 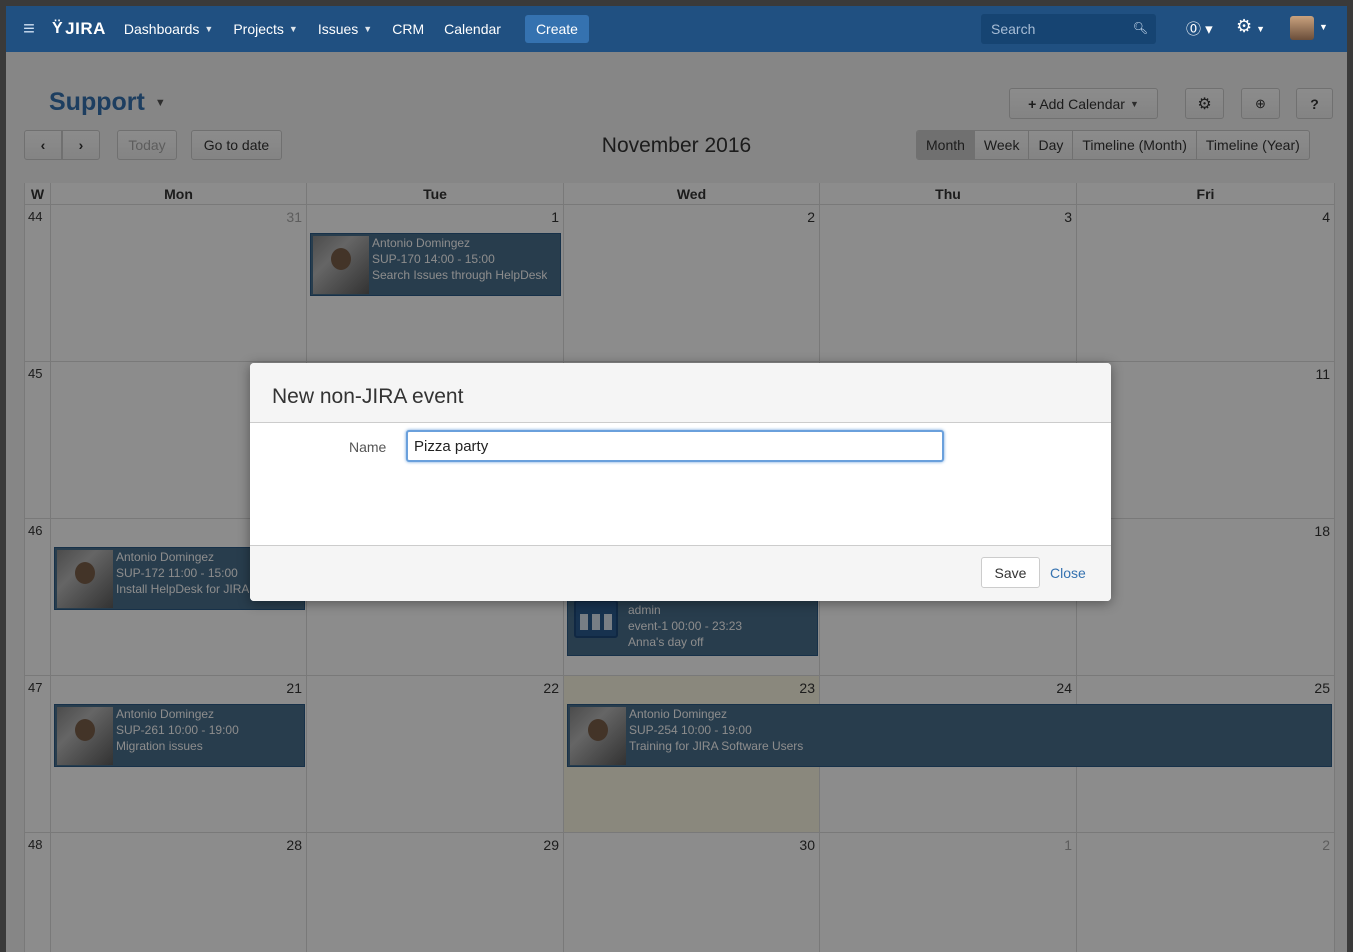 What do you see at coordinates (680, 393) in the screenshot?
I see `dialog-title: New non-JIRA event` at bounding box center [680, 393].